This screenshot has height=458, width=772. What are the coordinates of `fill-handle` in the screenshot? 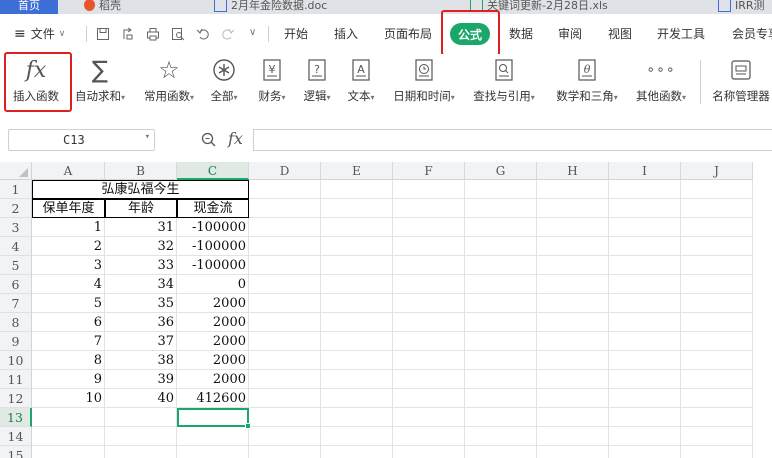 It's located at (248, 426).